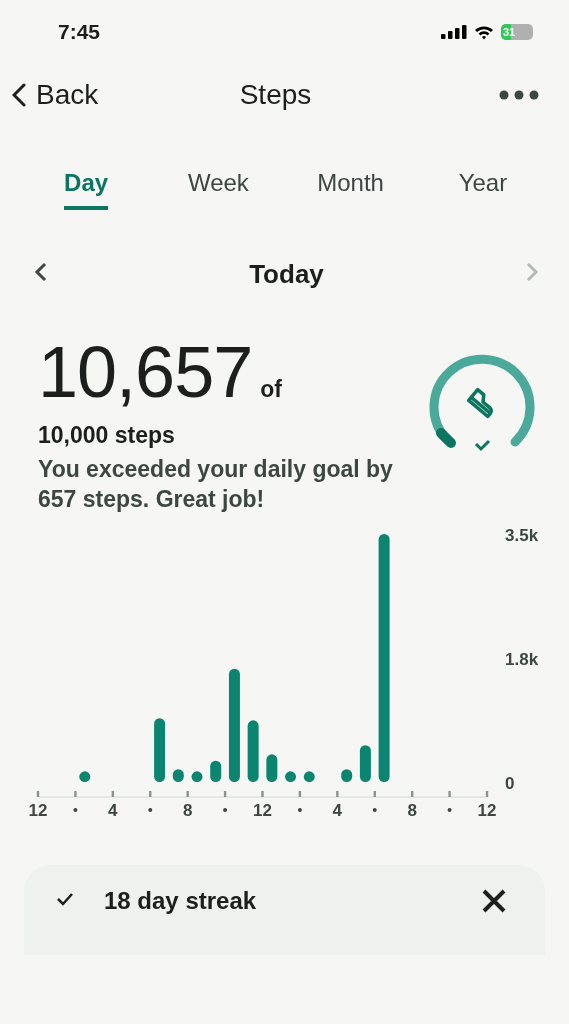 The image size is (569, 1024). Describe the element at coordinates (350, 189) in the screenshot. I see `period-tab: Month` at that location.